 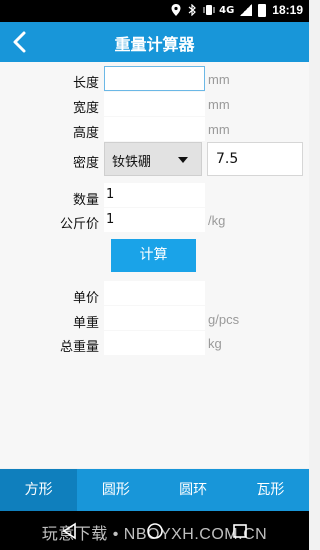 I want to click on watermark: 玩意下载 • NBOYXH.COM.CN, so click(x=154, y=534).